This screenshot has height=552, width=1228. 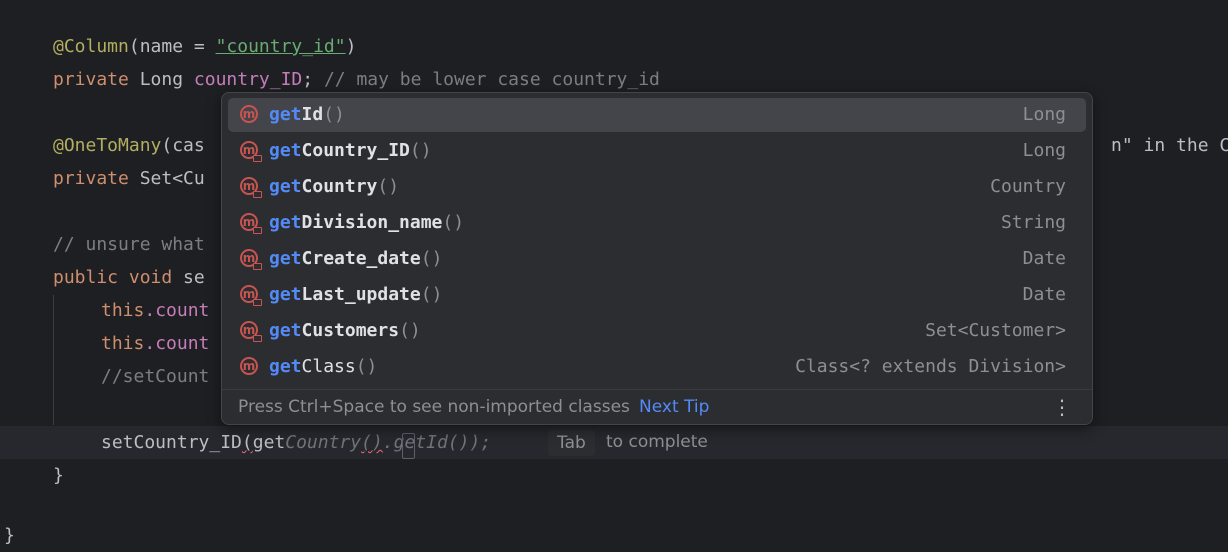 What do you see at coordinates (657, 442) in the screenshot?
I see `complete-hint-text: to complete` at bounding box center [657, 442].